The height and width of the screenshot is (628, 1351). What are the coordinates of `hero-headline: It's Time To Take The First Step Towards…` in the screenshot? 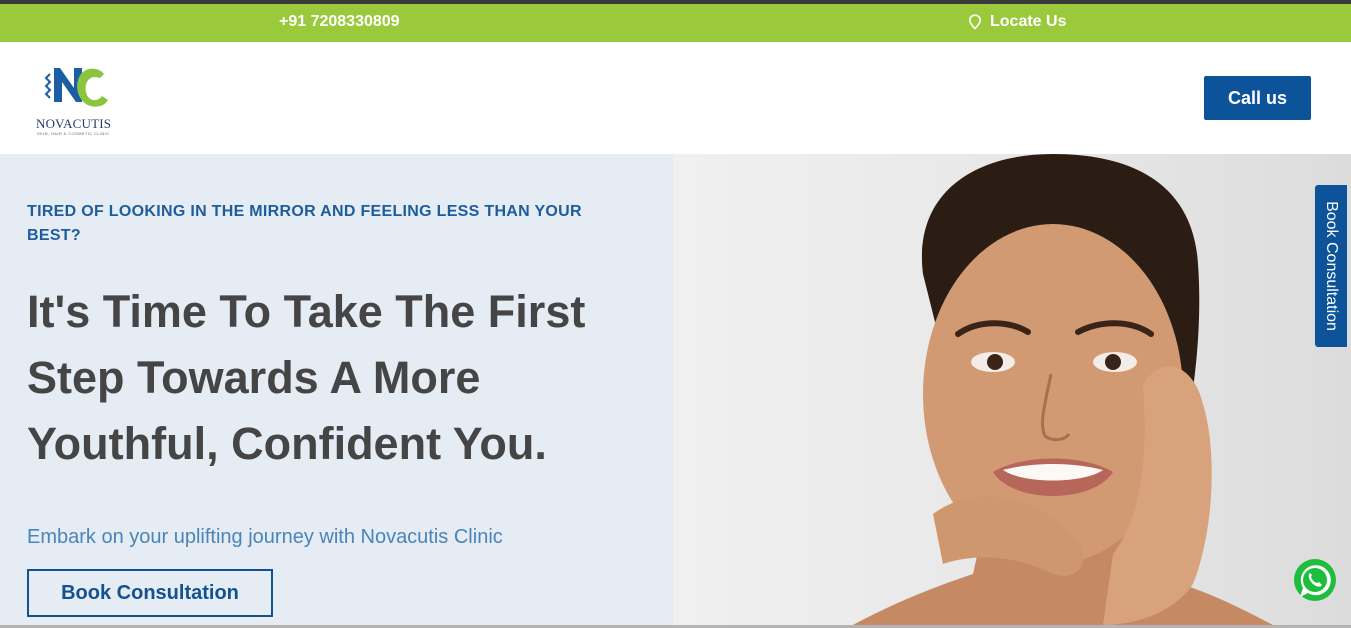 It's located at (306, 377).